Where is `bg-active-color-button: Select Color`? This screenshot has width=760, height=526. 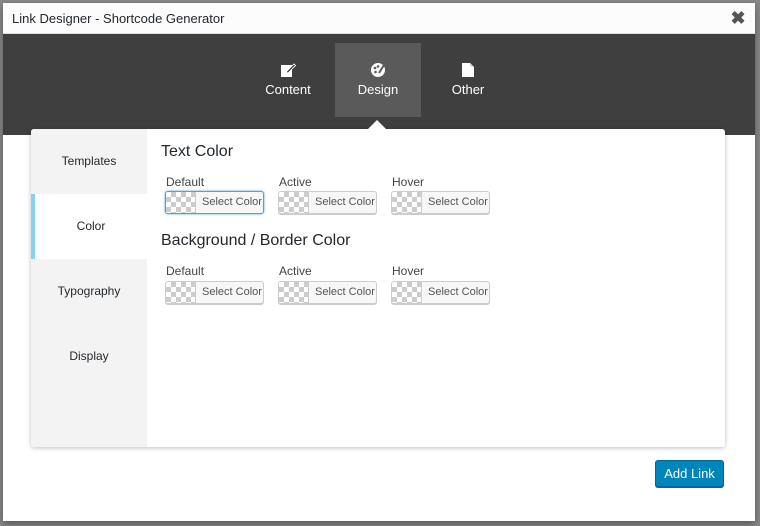
bg-active-color-button: Select Color is located at coordinates (327, 292).